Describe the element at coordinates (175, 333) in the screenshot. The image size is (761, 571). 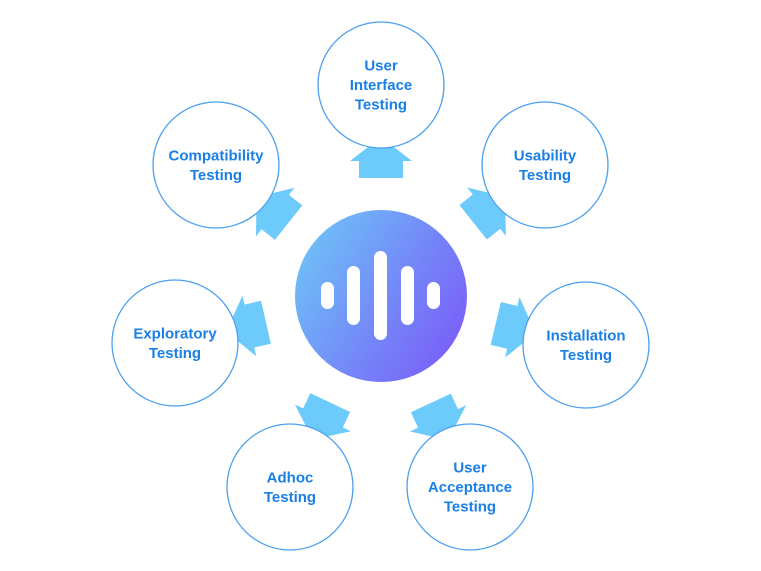
I see `node-label-line: Exploratory` at that location.